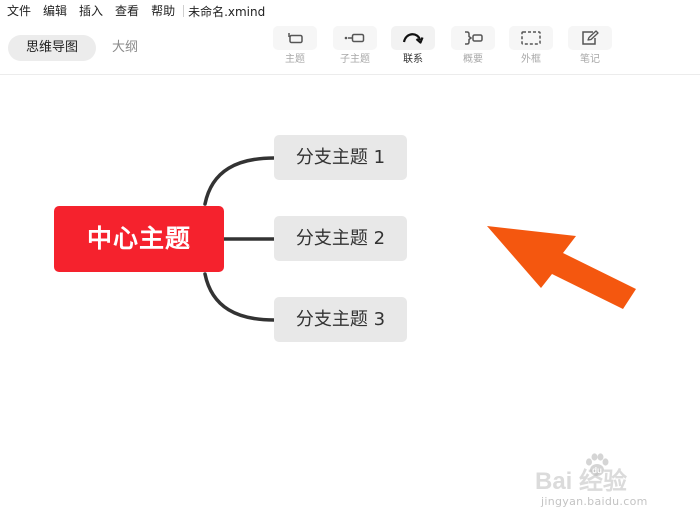 Image resolution: width=700 pixels, height=511 pixels. What do you see at coordinates (597, 464) in the screenshot?
I see `paw-icon: du` at bounding box center [597, 464].